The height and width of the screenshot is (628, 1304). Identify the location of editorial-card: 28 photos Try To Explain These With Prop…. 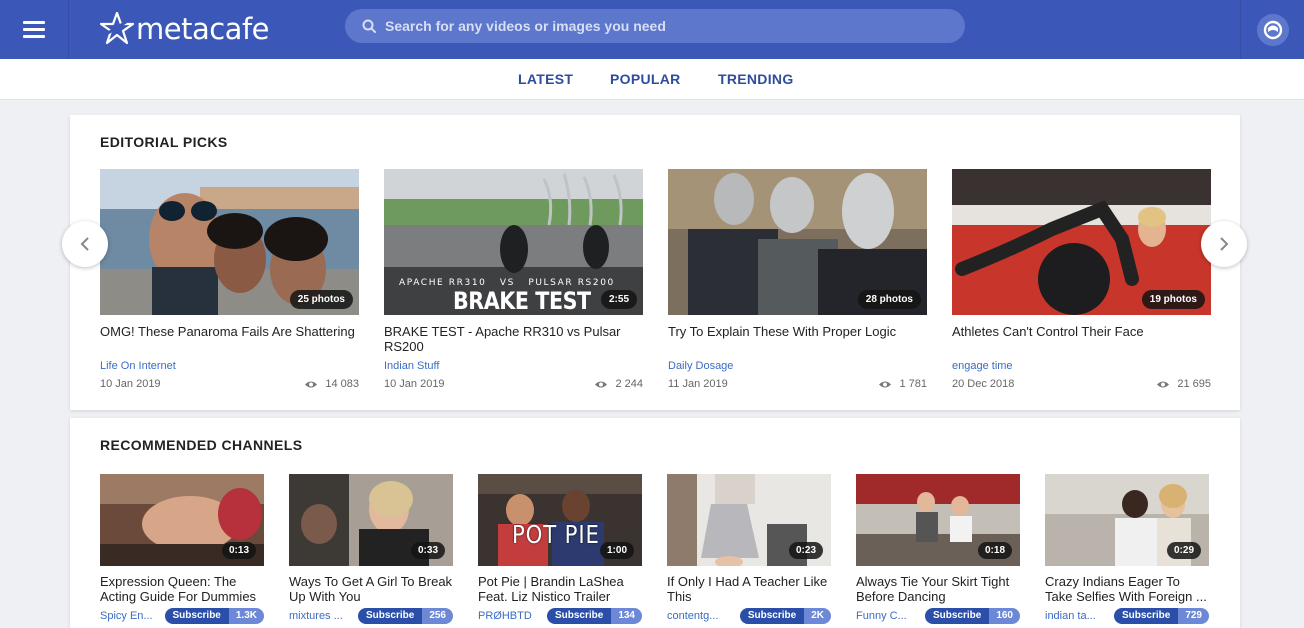
(797, 279).